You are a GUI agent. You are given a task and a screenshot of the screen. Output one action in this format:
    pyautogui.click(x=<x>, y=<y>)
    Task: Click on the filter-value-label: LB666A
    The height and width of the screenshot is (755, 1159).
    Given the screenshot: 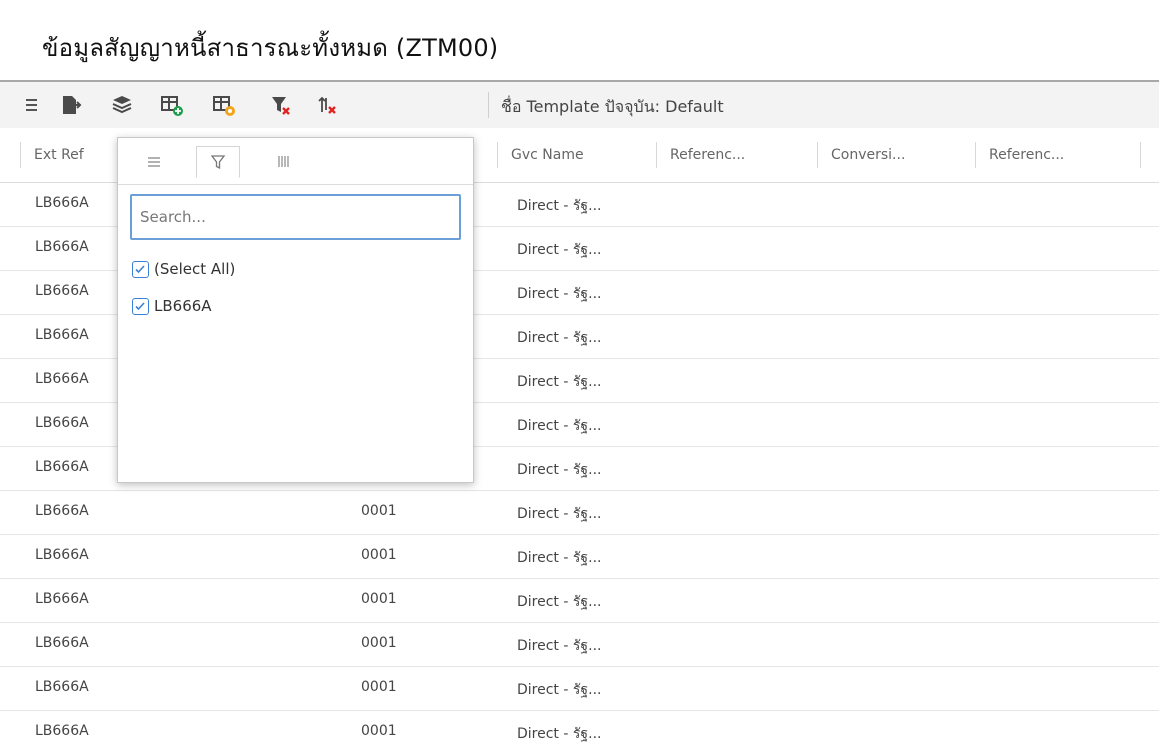 What is the action you would take?
    pyautogui.click(x=183, y=306)
    